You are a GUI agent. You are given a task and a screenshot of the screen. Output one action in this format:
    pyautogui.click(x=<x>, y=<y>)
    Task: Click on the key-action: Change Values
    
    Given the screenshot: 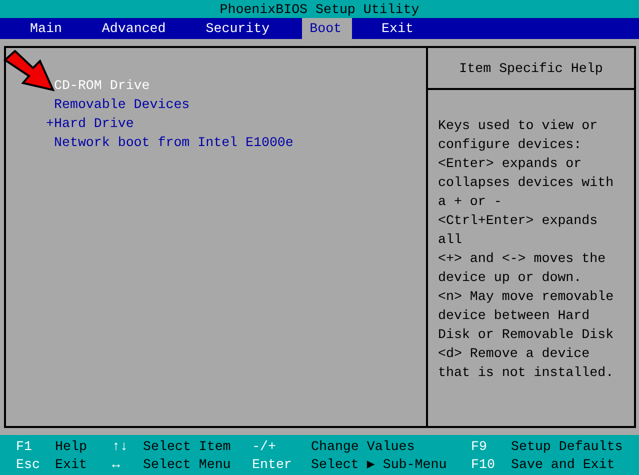 What is the action you would take?
    pyautogui.click(x=363, y=446)
    